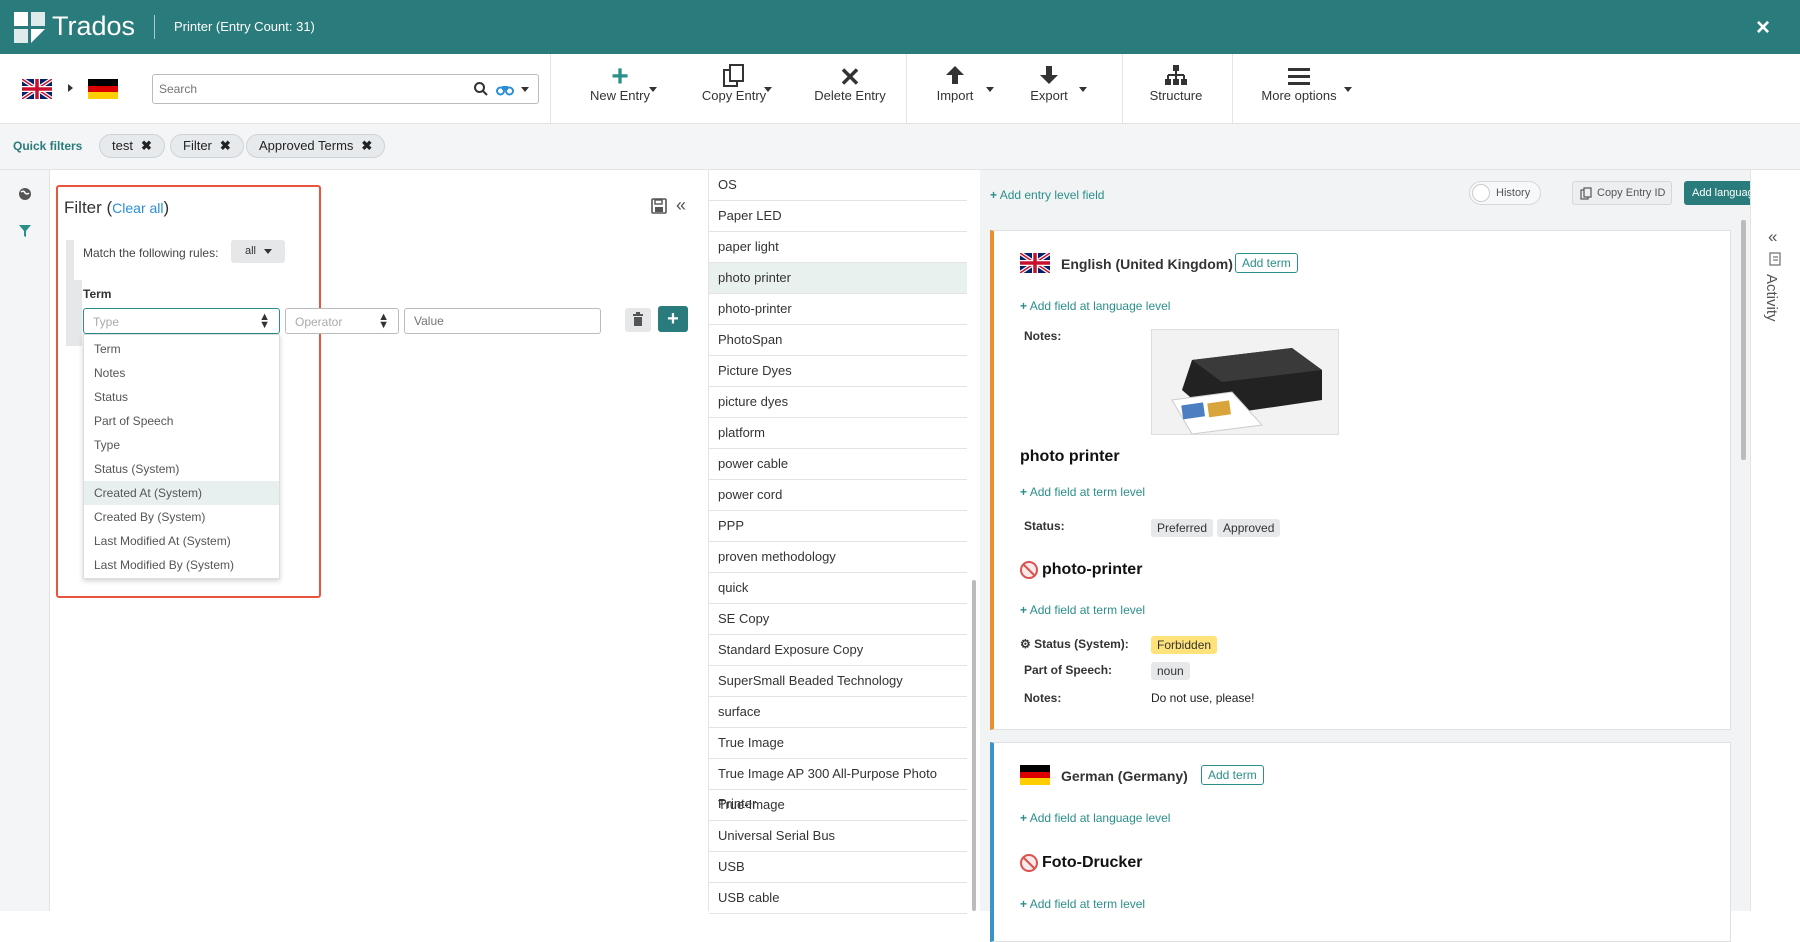 This screenshot has width=1800, height=942. I want to click on part-of-speech-value: noun, so click(1172, 671).